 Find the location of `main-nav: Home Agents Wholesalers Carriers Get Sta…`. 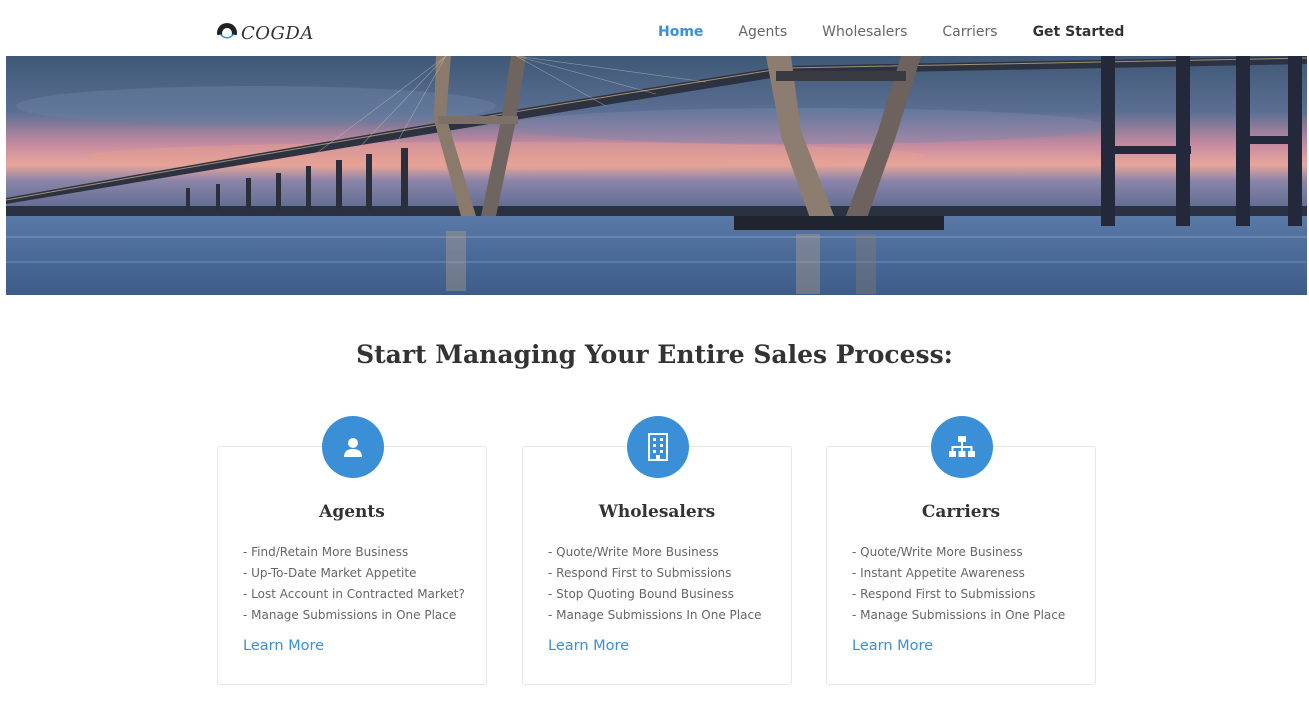

main-nav: Home Agents Wholesalers Carriers Get Sta… is located at coordinates (891, 32).